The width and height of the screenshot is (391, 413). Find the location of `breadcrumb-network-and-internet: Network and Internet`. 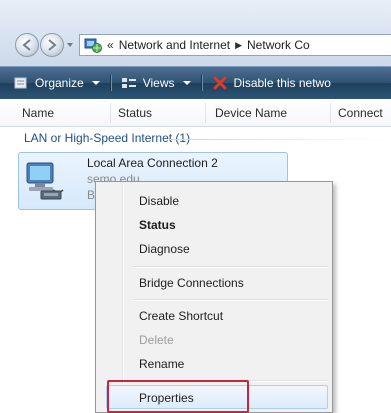

breadcrumb-network-and-internet: Network and Internet is located at coordinates (174, 45).